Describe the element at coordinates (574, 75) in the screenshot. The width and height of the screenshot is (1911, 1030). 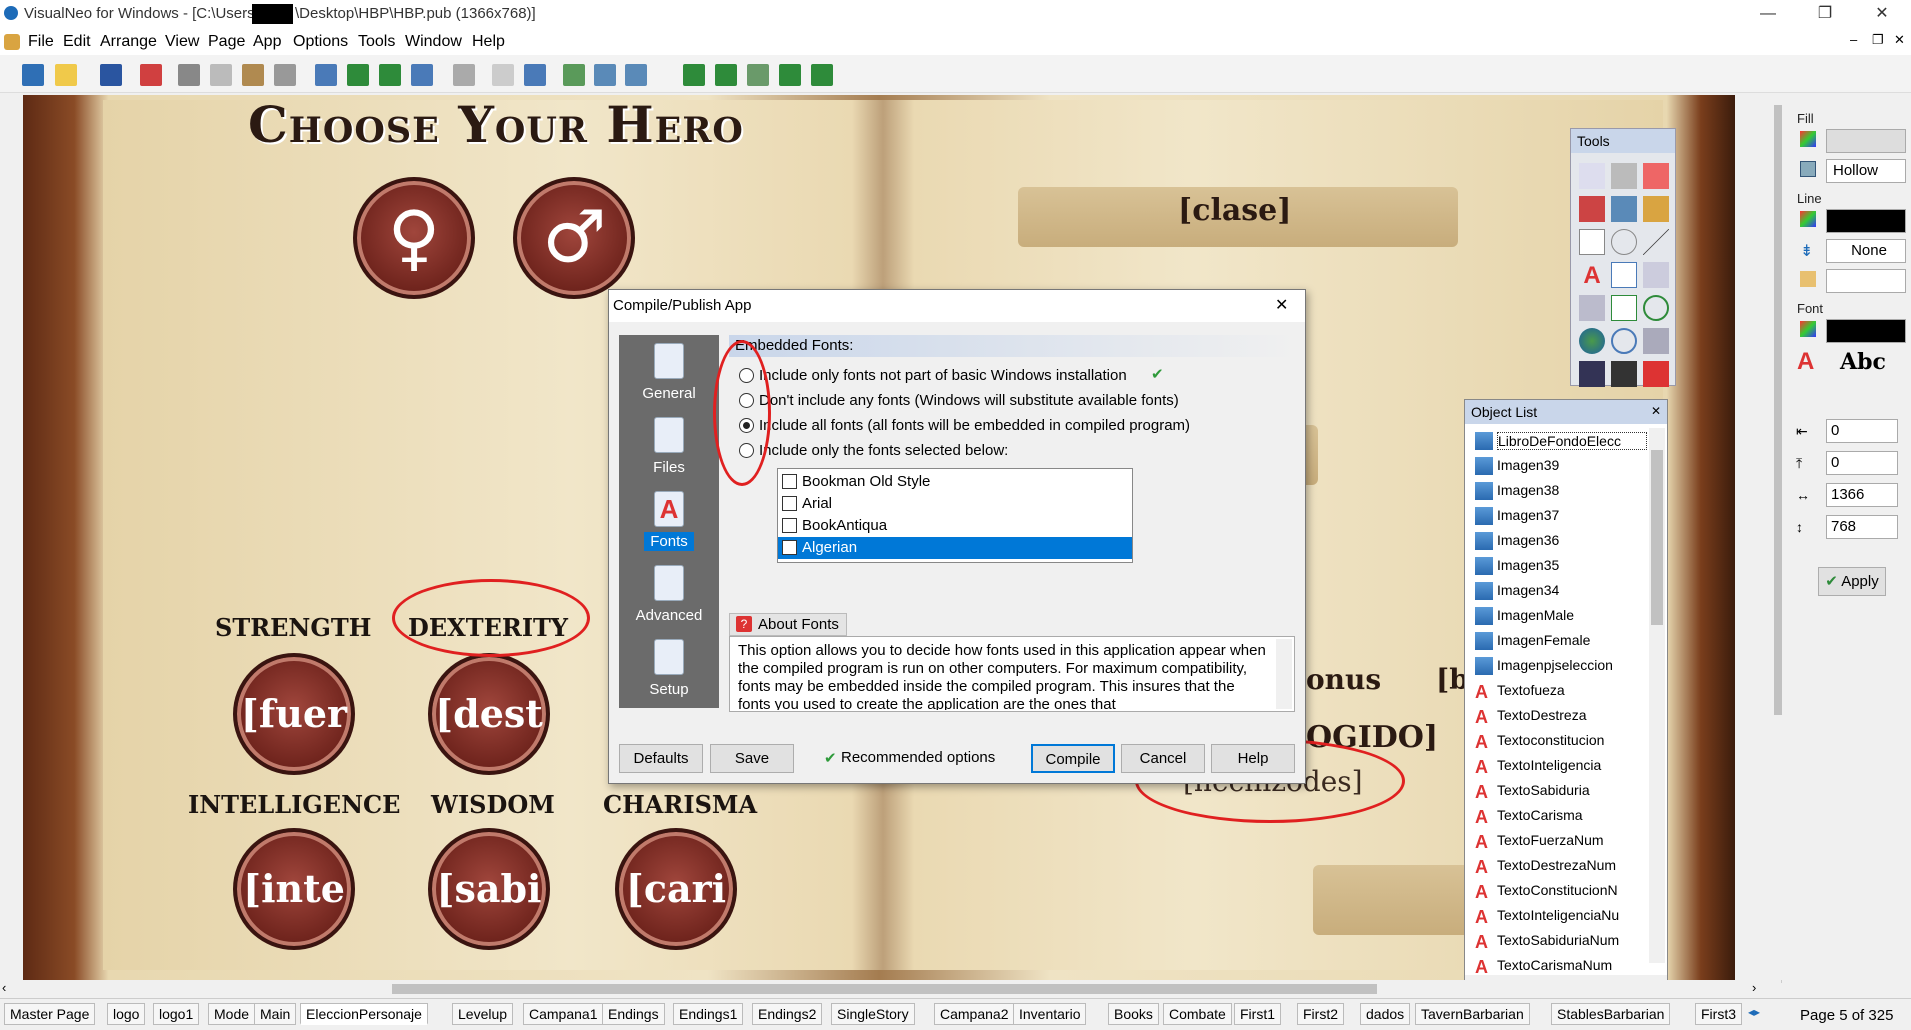
I see `run-icon` at that location.